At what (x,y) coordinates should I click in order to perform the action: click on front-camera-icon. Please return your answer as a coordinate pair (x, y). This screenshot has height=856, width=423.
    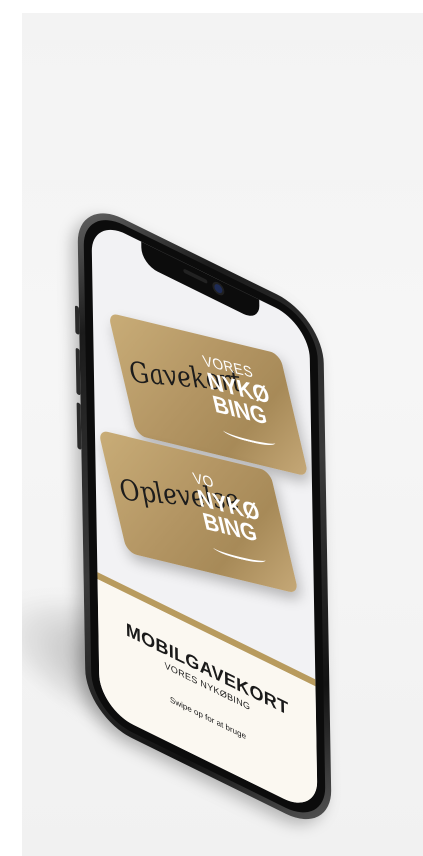
    Looking at the image, I should click on (218, 288).